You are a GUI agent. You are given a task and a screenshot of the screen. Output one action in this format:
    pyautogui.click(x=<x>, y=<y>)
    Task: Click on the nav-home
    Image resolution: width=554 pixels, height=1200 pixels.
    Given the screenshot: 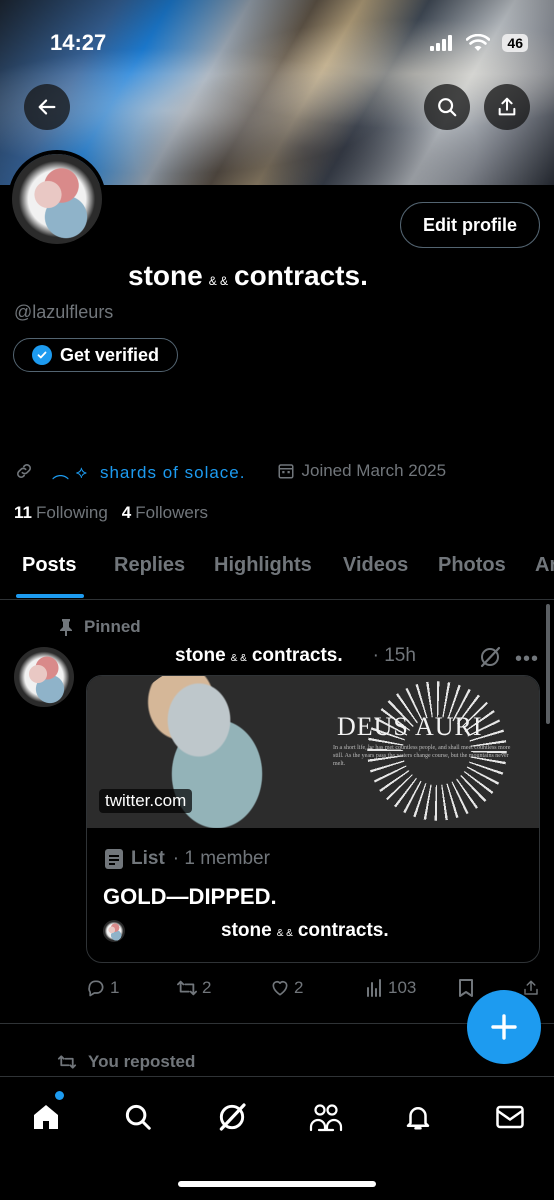 What is the action you would take?
    pyautogui.click(x=46, y=1117)
    